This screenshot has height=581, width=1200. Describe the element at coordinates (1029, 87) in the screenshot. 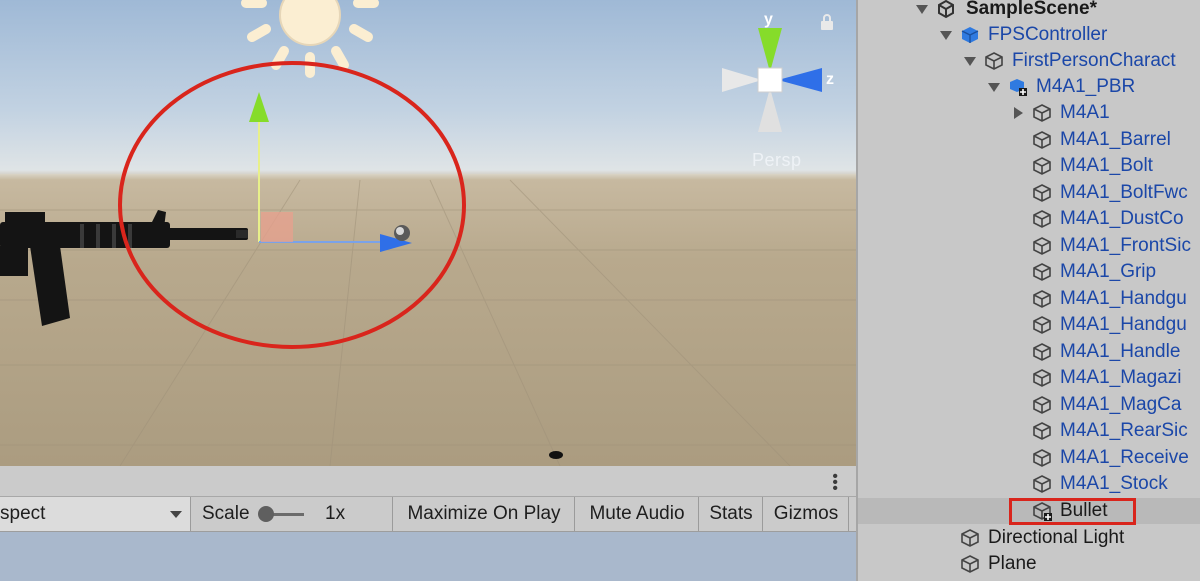

I see `hierarchy-item-m4a1-pbr: M4A1_PBR` at that location.